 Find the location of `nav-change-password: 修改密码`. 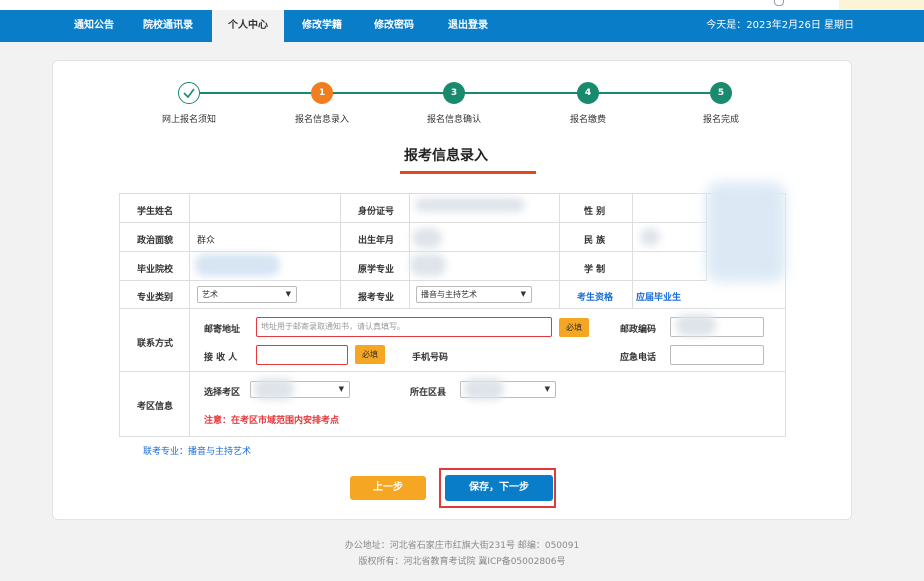

nav-change-password: 修改密码 is located at coordinates (394, 26).